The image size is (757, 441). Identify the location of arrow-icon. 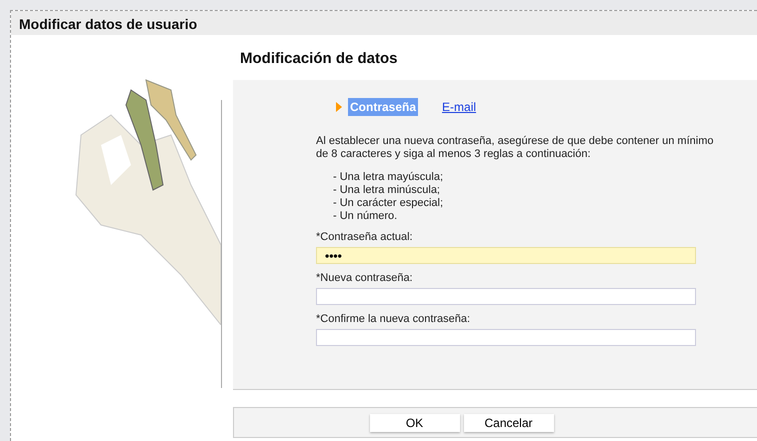
(339, 107).